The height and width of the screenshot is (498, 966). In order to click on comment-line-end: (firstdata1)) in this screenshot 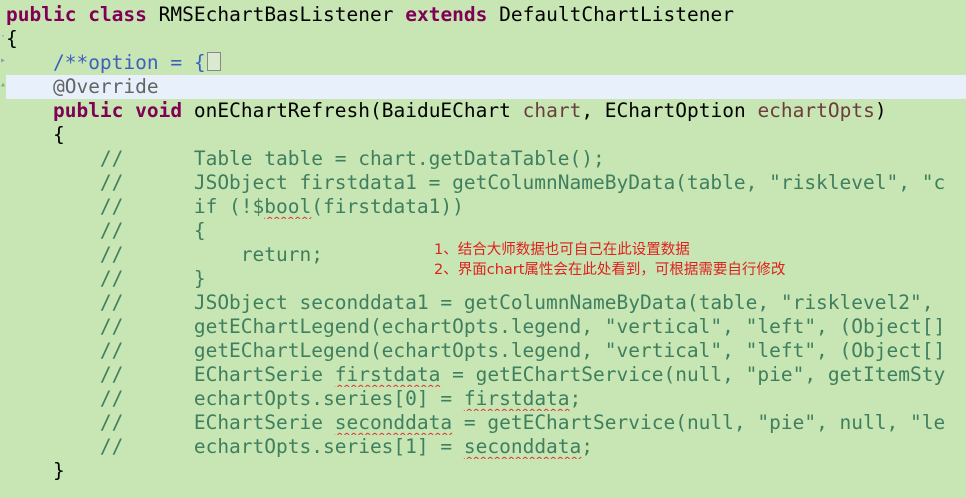, I will do `click(387, 206)`.